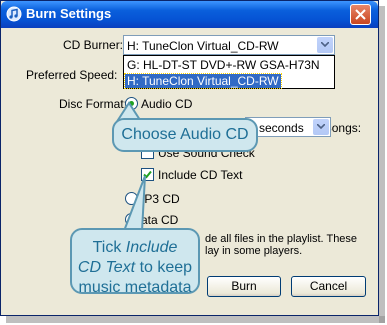  I want to click on callout-text: CD Text, so click(106, 267).